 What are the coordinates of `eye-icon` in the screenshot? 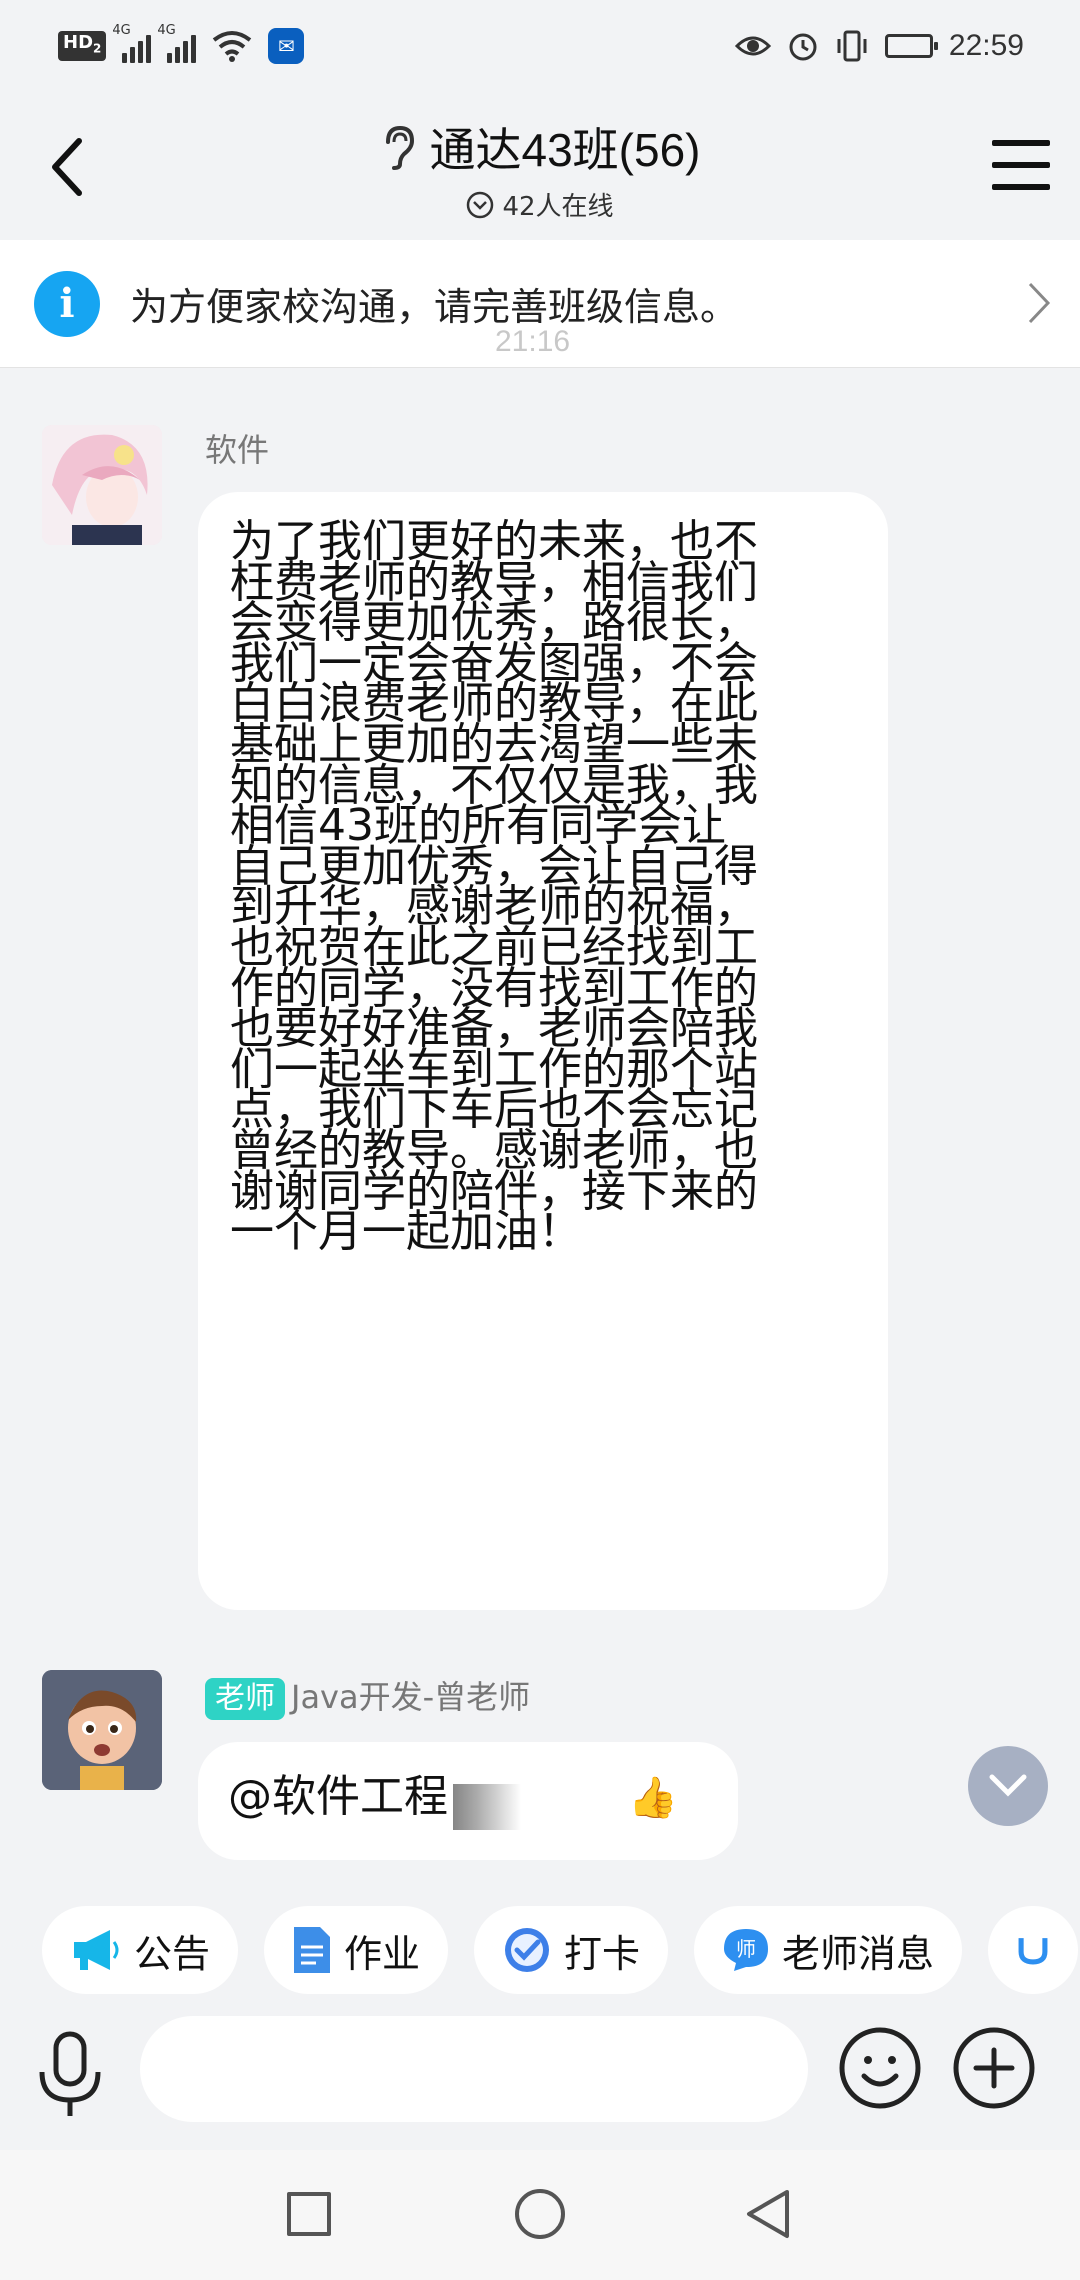 It's located at (752, 46).